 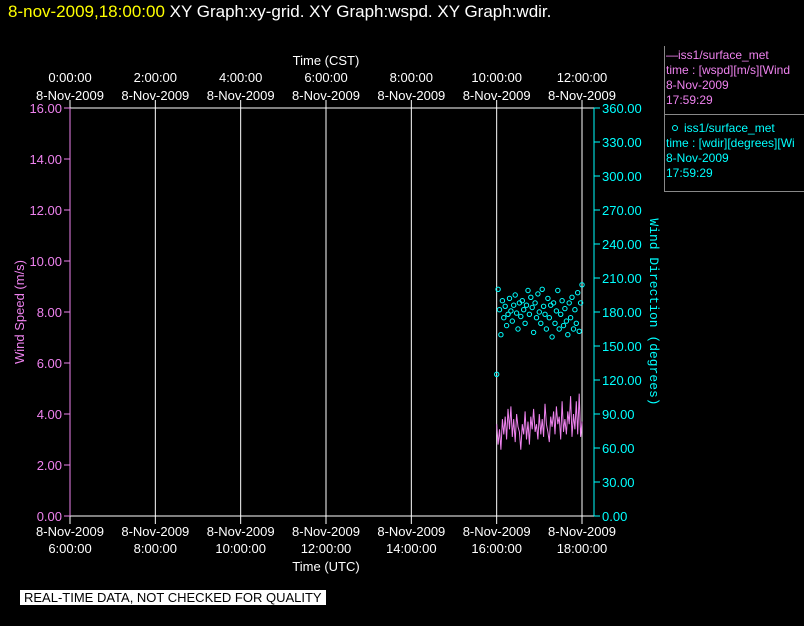 What do you see at coordinates (618, 414) in the screenshot?
I see `right-tick-label: 90.00` at bounding box center [618, 414].